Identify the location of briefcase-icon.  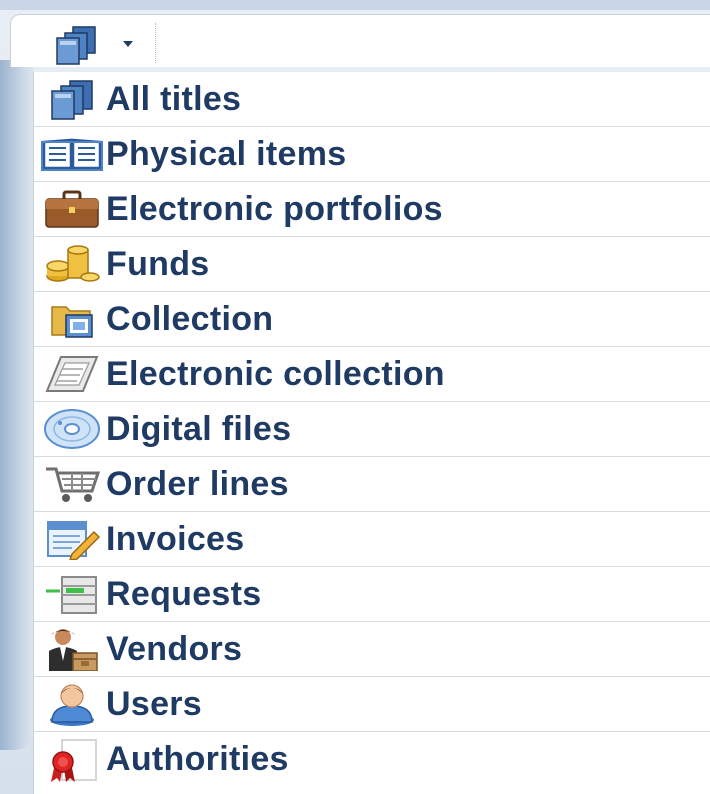
(72, 209).